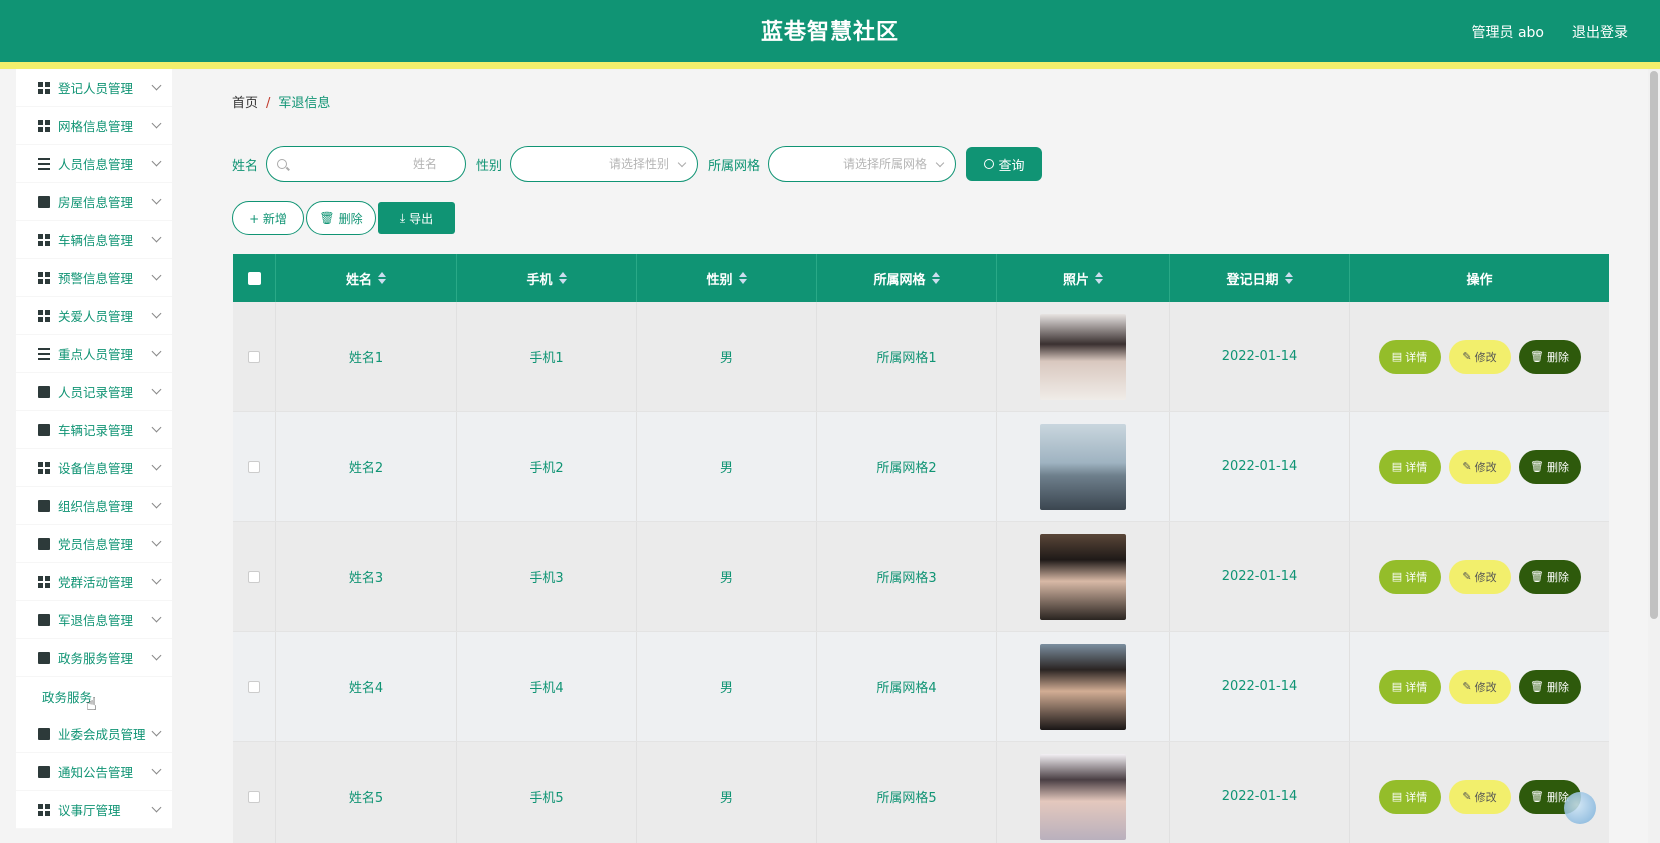 Image resolution: width=1660 pixels, height=843 pixels. What do you see at coordinates (94, 468) in the screenshot?
I see `sidebar-item-10: 设备信息管理` at bounding box center [94, 468].